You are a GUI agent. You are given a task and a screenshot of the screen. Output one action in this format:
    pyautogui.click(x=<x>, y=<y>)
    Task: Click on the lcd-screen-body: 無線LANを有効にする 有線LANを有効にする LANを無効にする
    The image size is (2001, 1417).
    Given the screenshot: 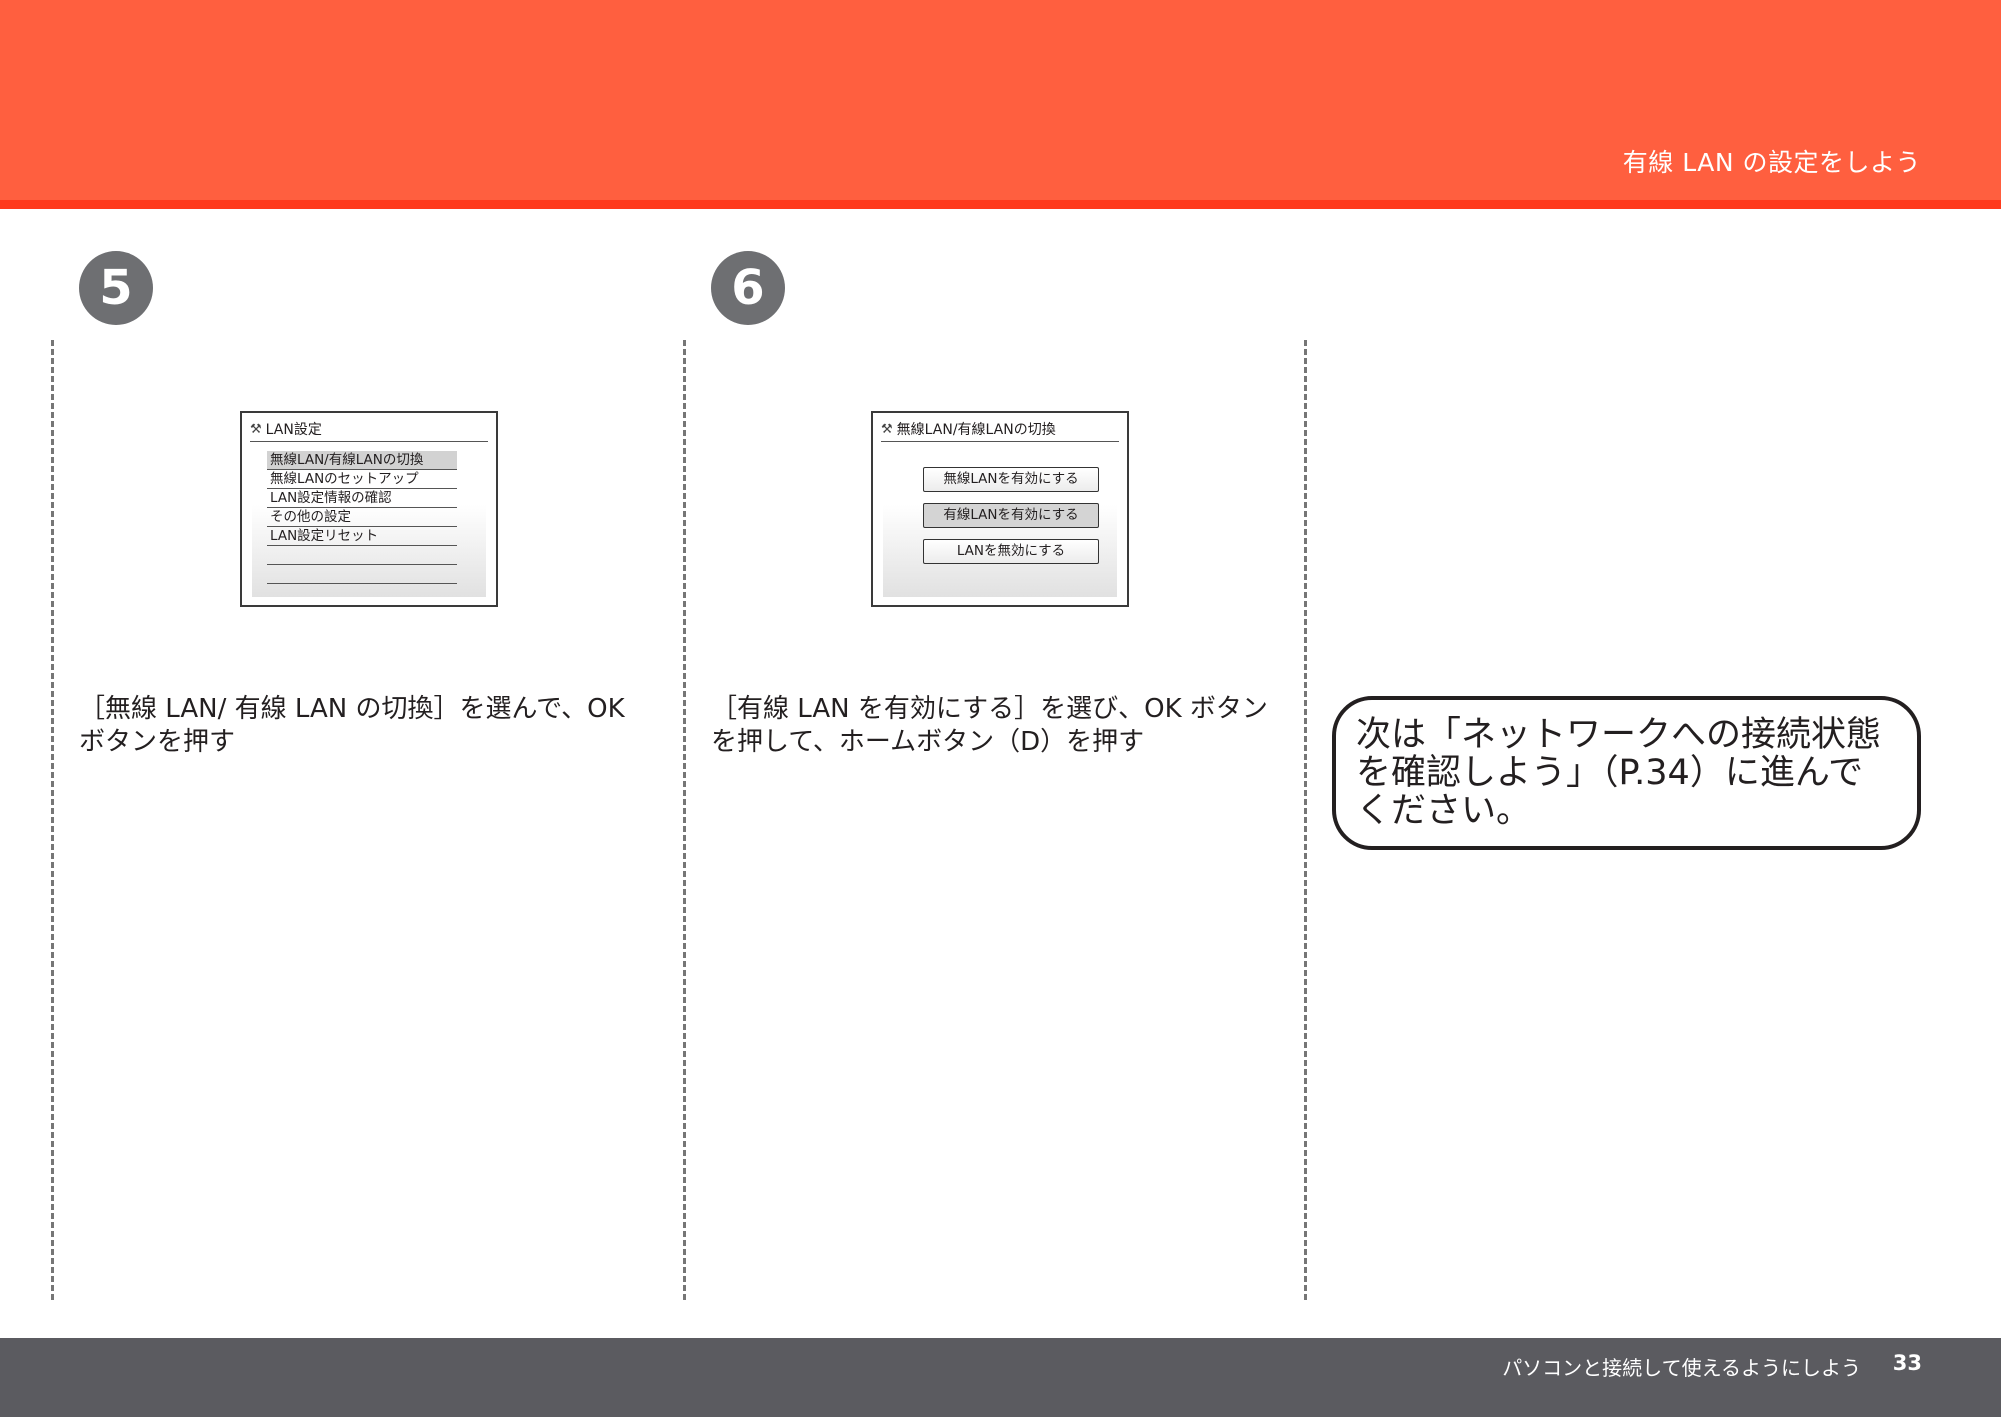 What is the action you would take?
    pyautogui.click(x=1000, y=520)
    